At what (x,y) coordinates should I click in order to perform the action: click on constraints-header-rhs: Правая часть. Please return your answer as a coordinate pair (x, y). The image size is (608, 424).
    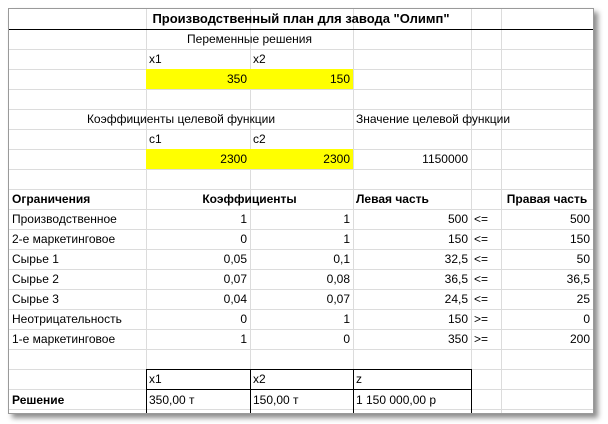
    Looking at the image, I should click on (547, 199).